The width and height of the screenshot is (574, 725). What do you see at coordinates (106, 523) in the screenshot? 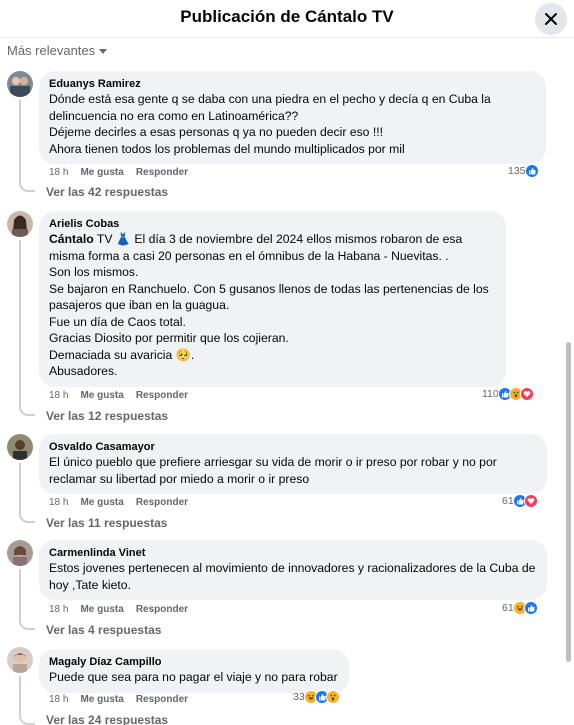
I see `view-replies-link: Ver las 11 respuestas` at bounding box center [106, 523].